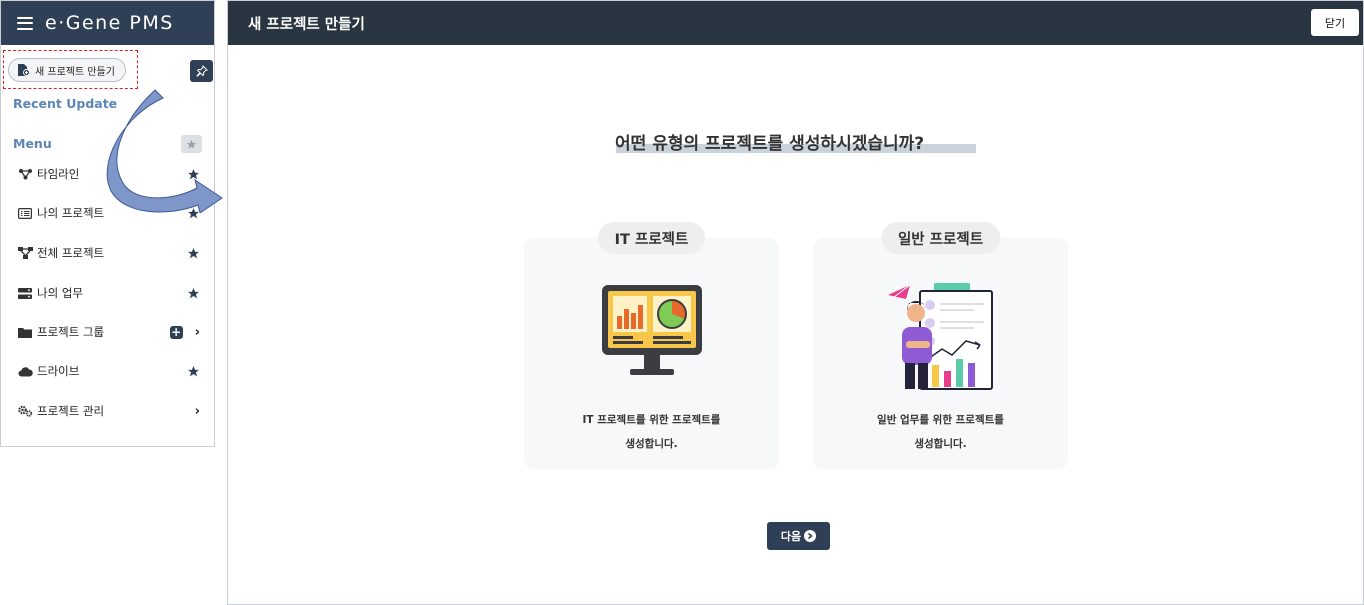 The image size is (1364, 605). I want to click on modal-title: 새 프로젝트 만들기, so click(306, 24).